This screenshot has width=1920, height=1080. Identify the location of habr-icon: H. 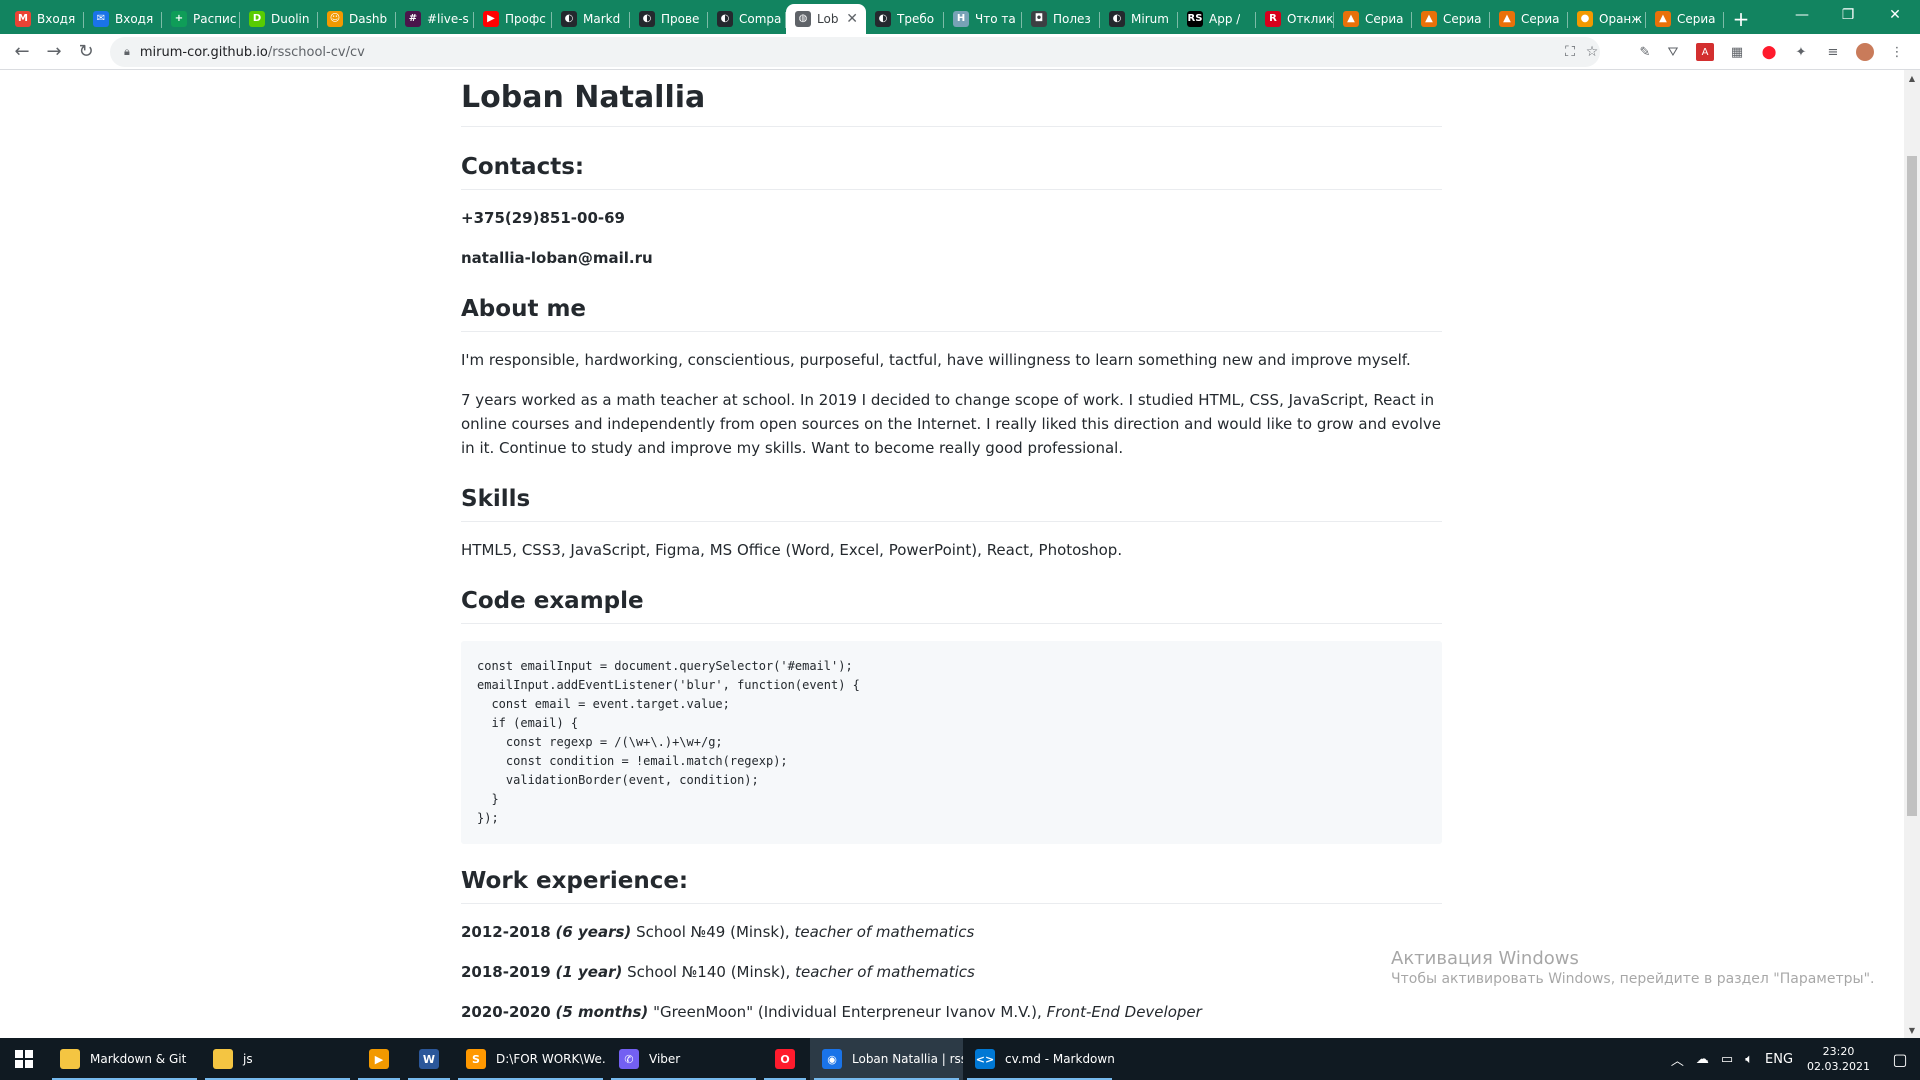
(961, 19).